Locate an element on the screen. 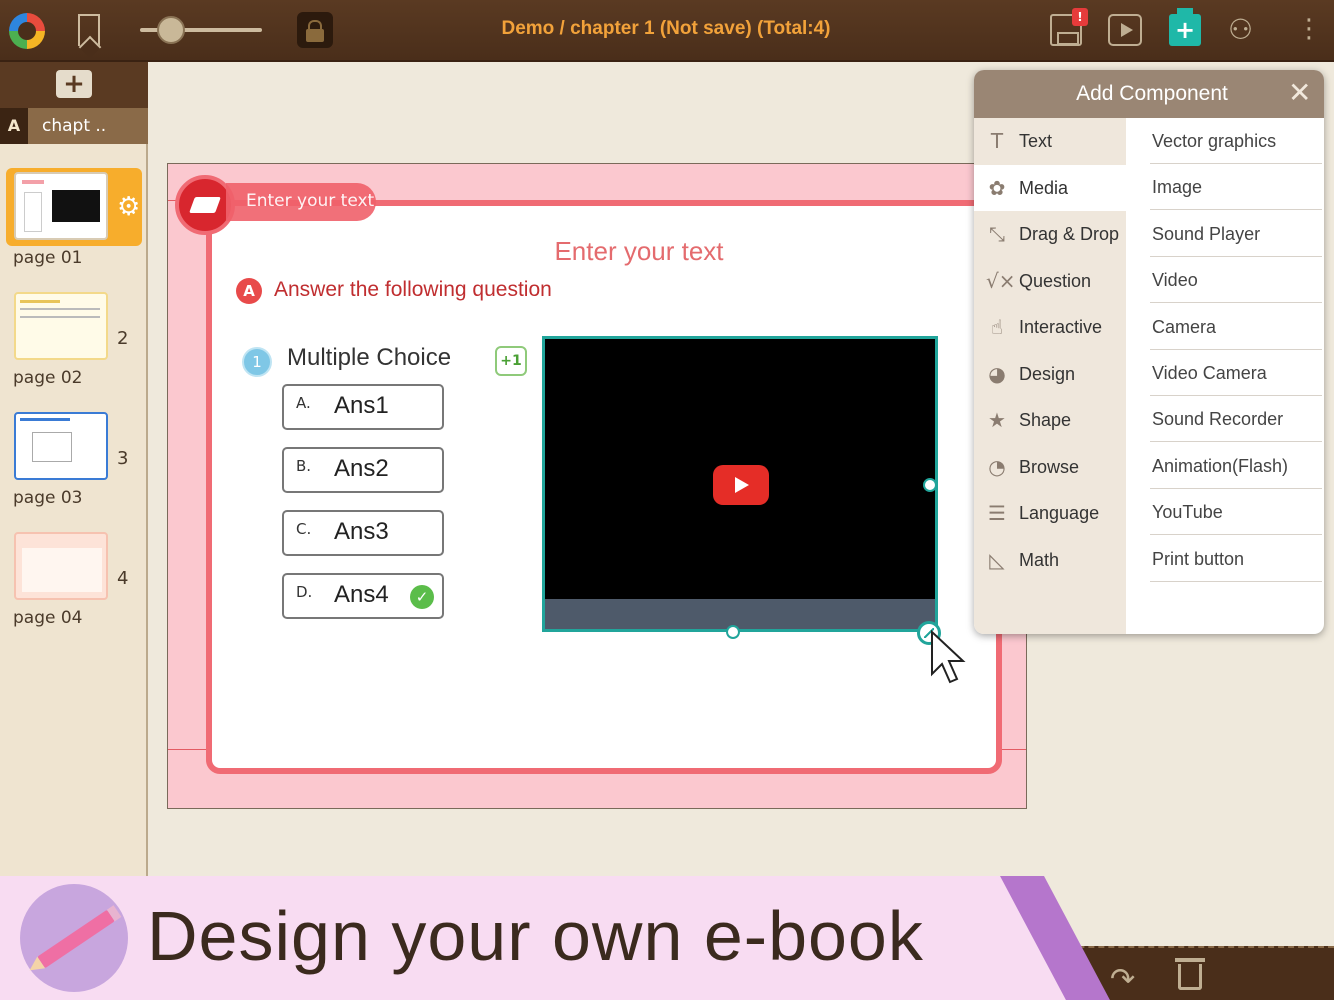  document-title: Demo / chapter 1 (Not save) (Total:4) is located at coordinates (666, 28).